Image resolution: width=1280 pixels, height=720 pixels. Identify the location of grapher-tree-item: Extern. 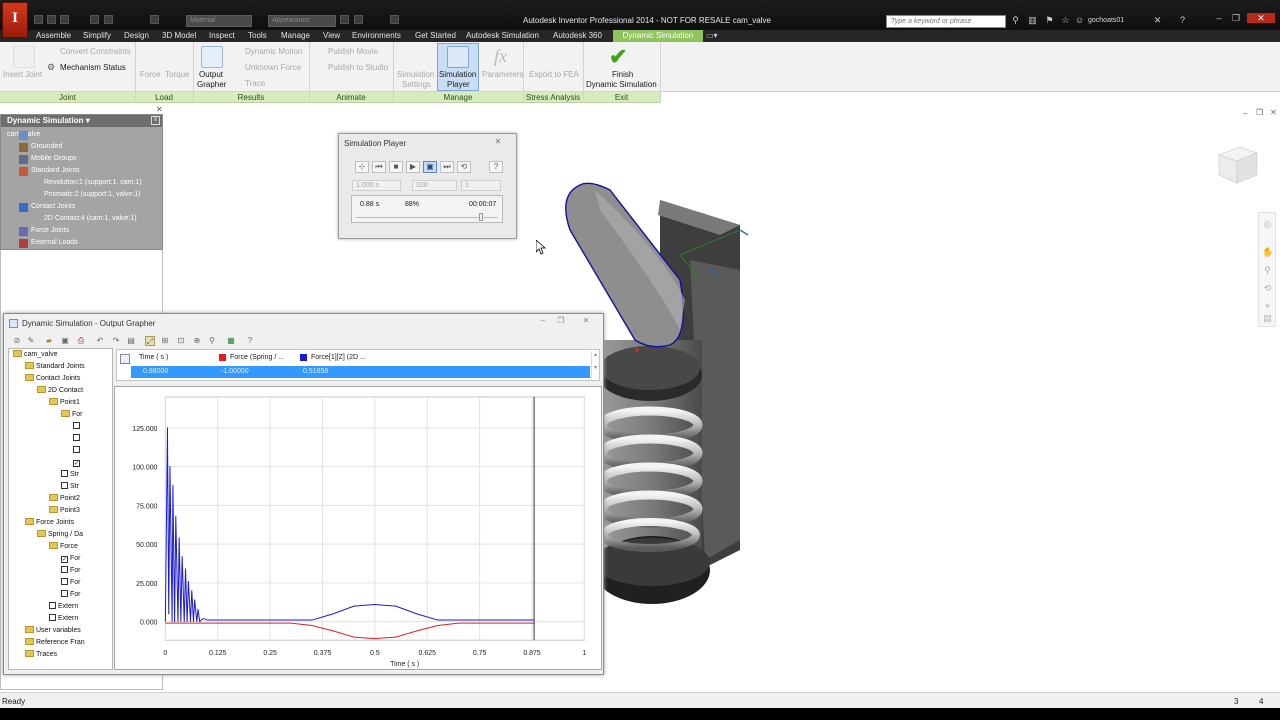
(60, 619).